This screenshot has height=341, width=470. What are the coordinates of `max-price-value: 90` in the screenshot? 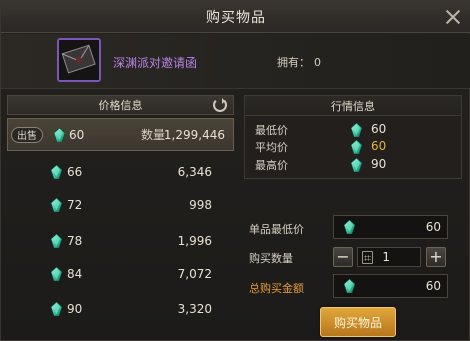 It's located at (379, 164).